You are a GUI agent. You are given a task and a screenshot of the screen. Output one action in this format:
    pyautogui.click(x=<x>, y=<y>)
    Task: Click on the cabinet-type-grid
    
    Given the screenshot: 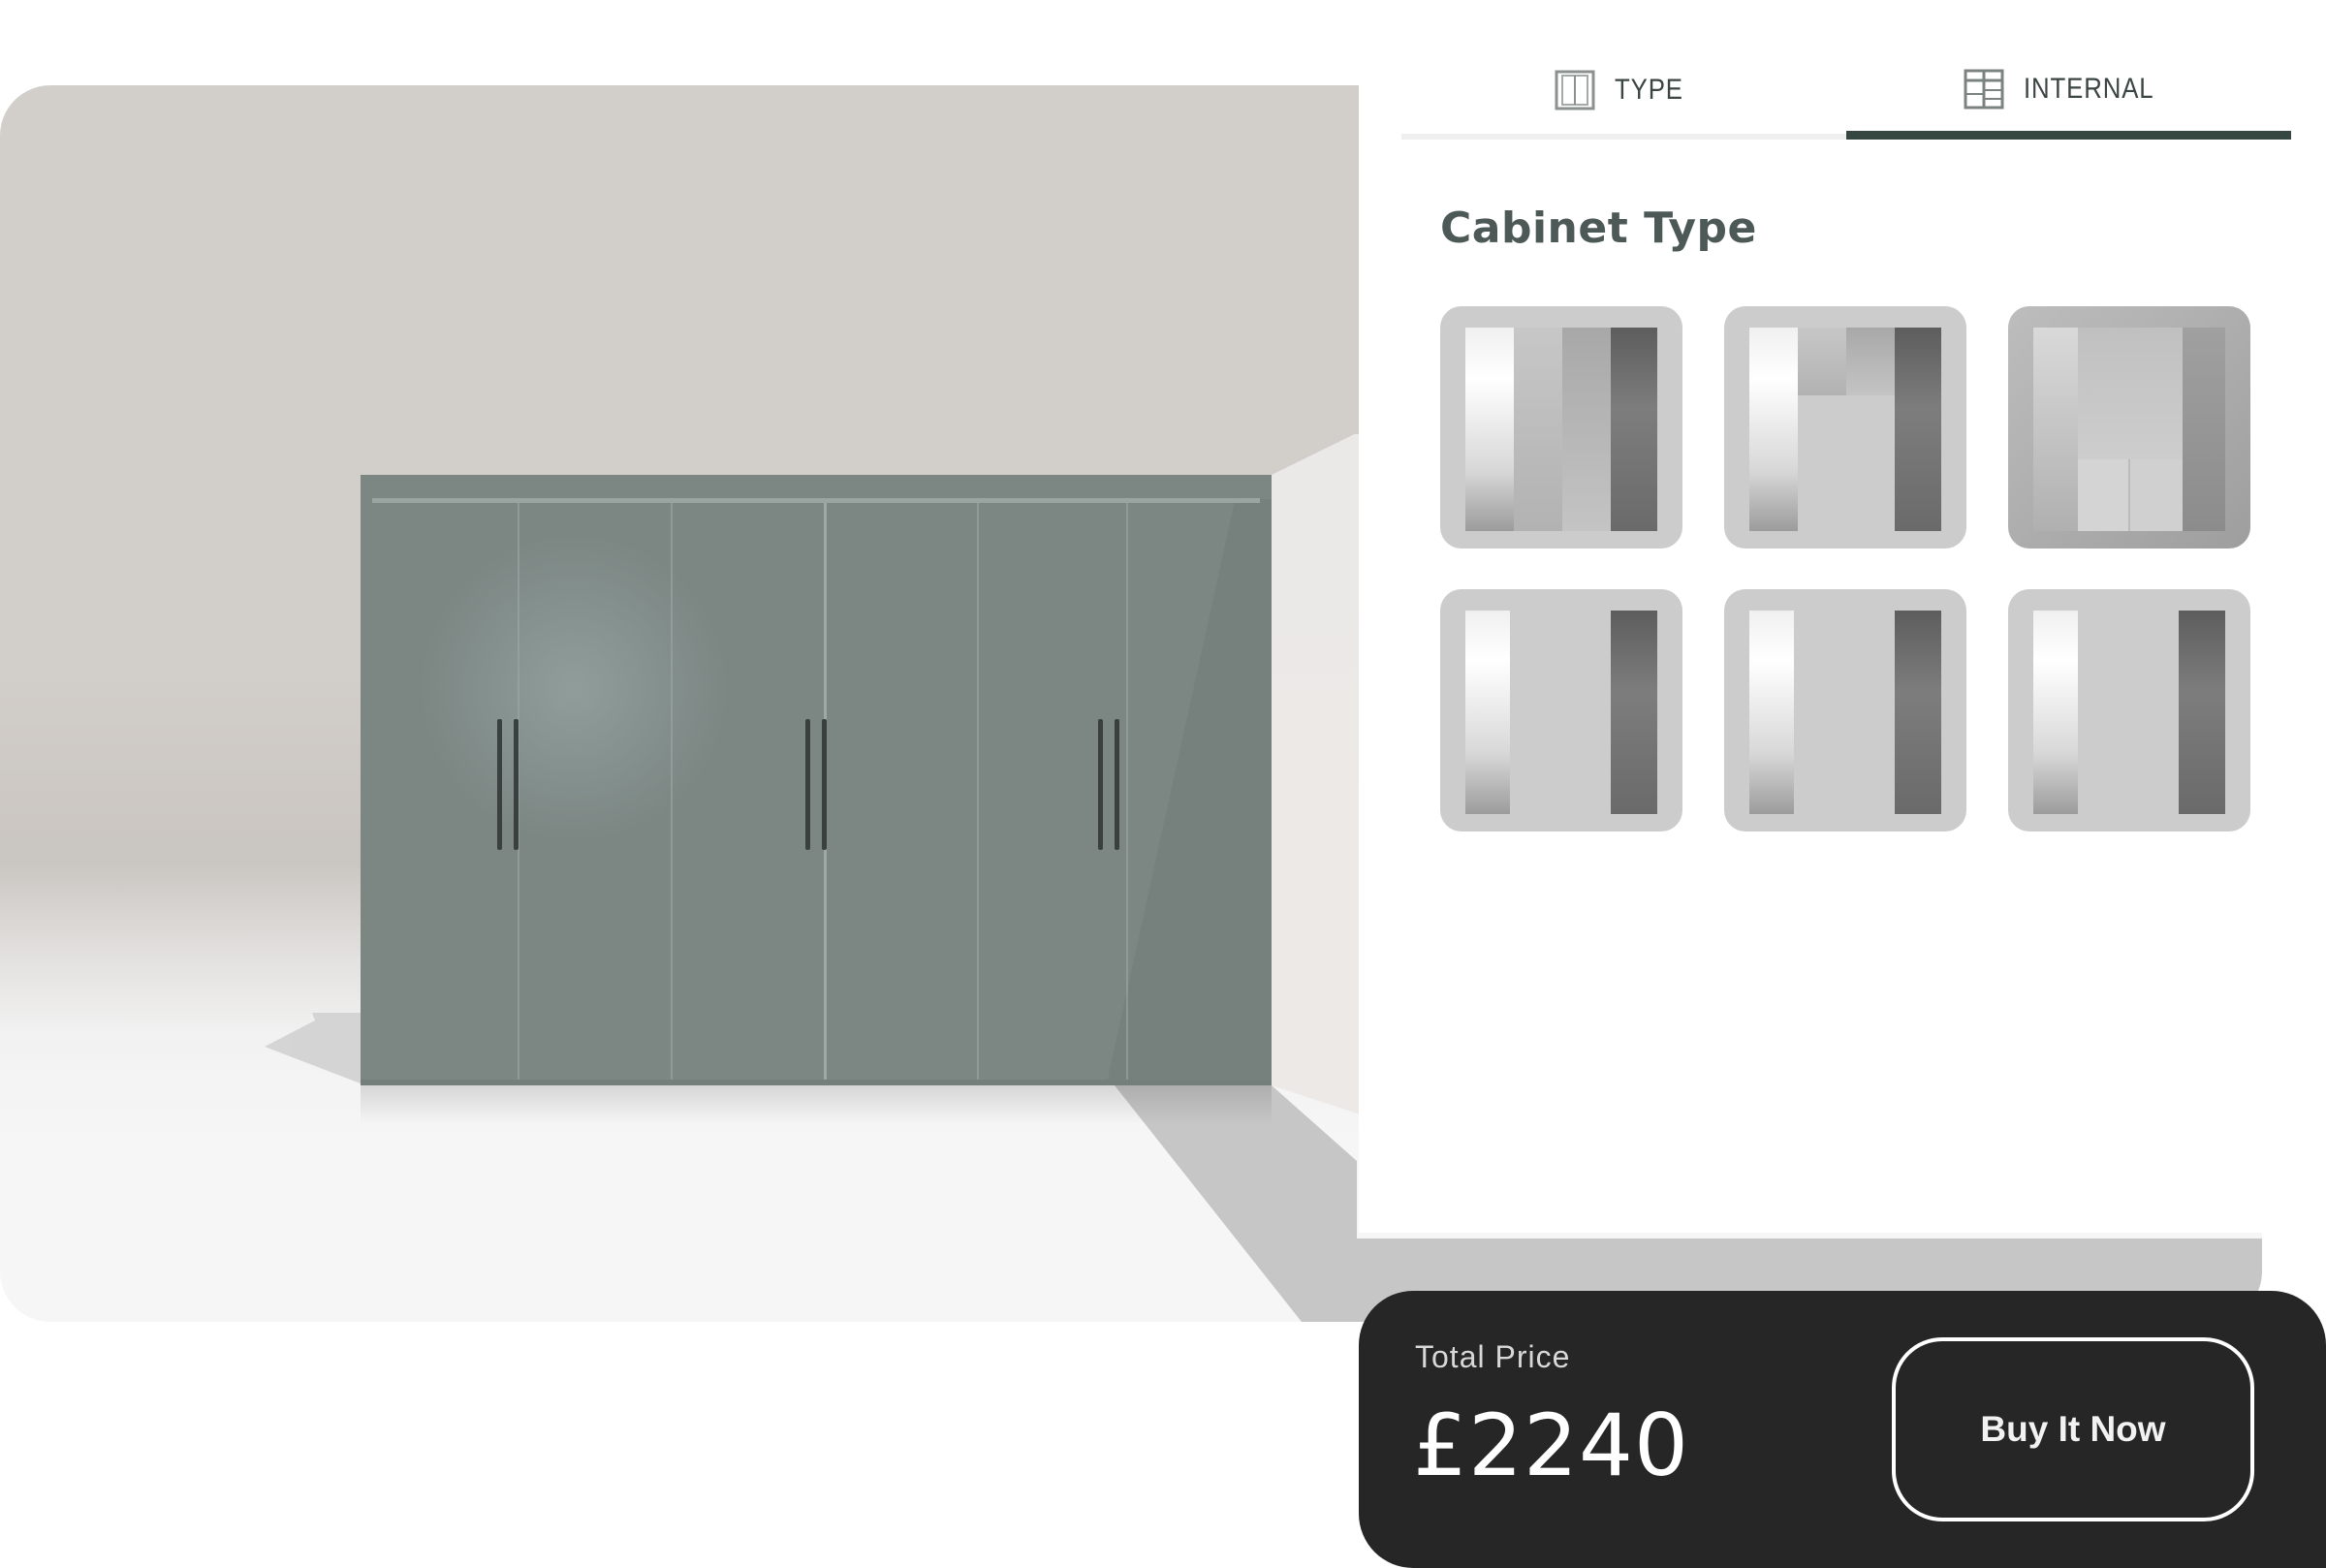 What is the action you would take?
    pyautogui.click(x=1845, y=569)
    